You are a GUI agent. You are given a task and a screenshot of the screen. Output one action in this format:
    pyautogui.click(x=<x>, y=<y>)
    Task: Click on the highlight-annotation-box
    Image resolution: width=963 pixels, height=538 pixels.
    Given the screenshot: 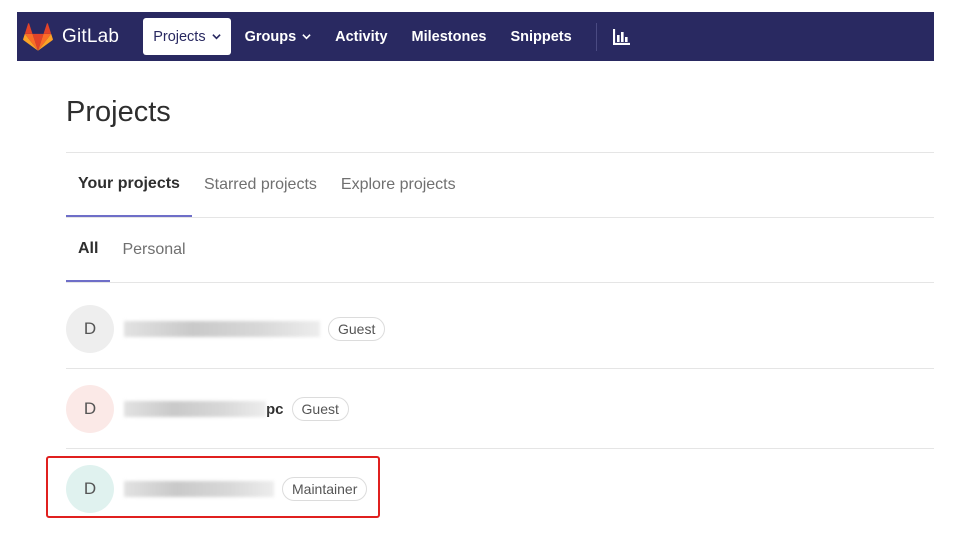 What is the action you would take?
    pyautogui.click(x=213, y=487)
    